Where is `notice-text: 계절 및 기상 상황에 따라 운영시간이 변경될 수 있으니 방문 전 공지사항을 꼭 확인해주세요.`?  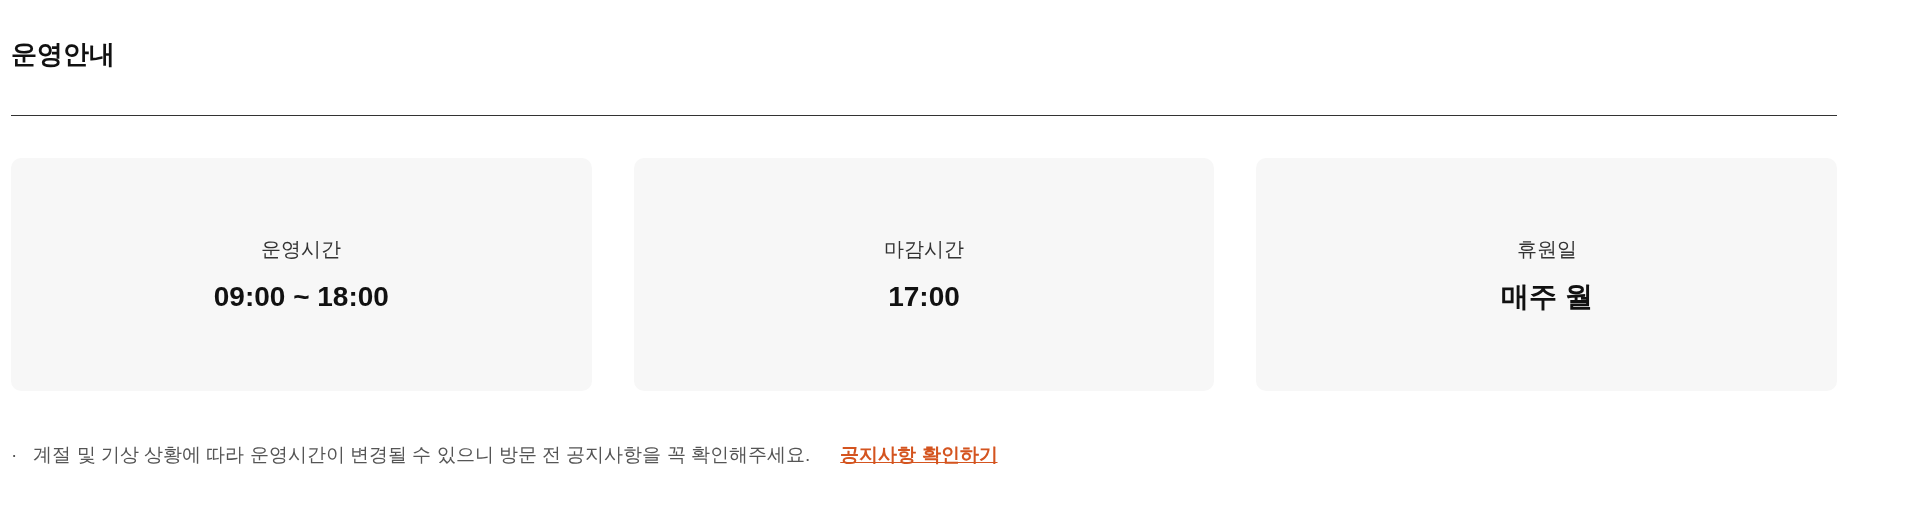
notice-text: 계절 및 기상 상황에 따라 운영시간이 변경될 수 있으니 방문 전 공지사항을 꼭 확인해주세요. is located at coordinates (422, 455).